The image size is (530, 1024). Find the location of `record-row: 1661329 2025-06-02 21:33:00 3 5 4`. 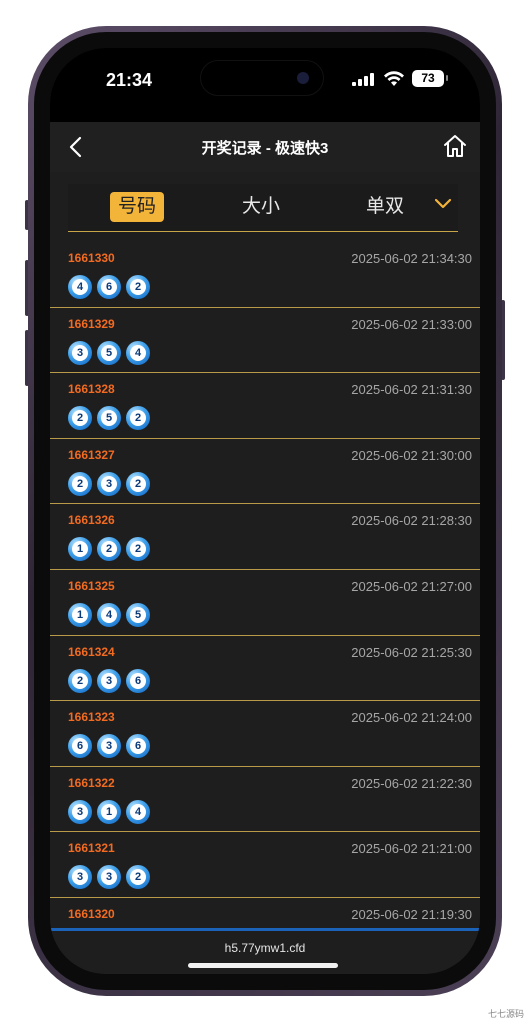

record-row: 1661329 2025-06-02 21:33:00 3 5 4 is located at coordinates (265, 341).